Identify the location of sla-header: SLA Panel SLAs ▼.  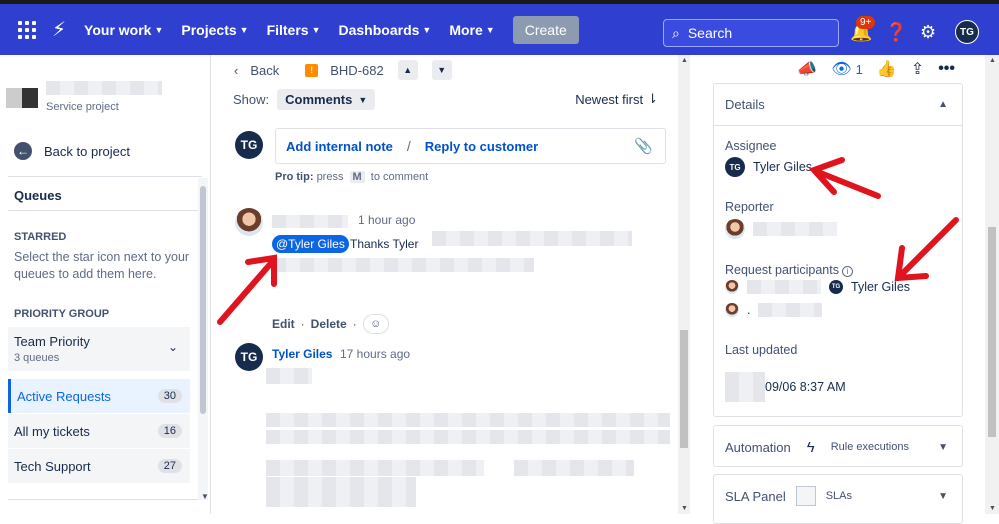
(838, 496).